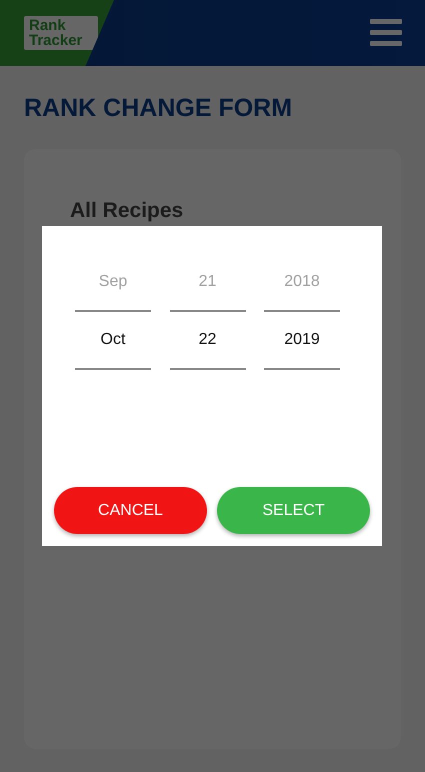  What do you see at coordinates (130, 510) in the screenshot?
I see `cancel-button: CANCEL` at bounding box center [130, 510].